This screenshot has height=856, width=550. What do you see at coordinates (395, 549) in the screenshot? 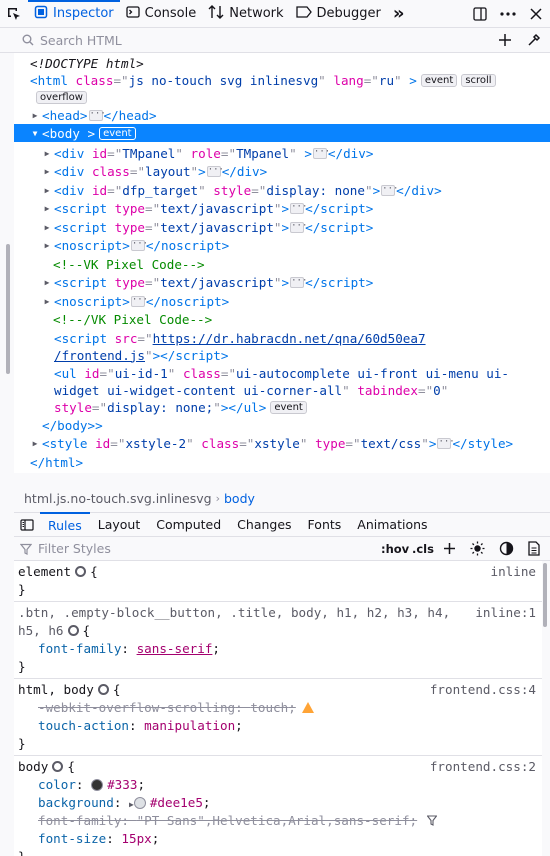
I see `hov-button: :hov` at bounding box center [395, 549].